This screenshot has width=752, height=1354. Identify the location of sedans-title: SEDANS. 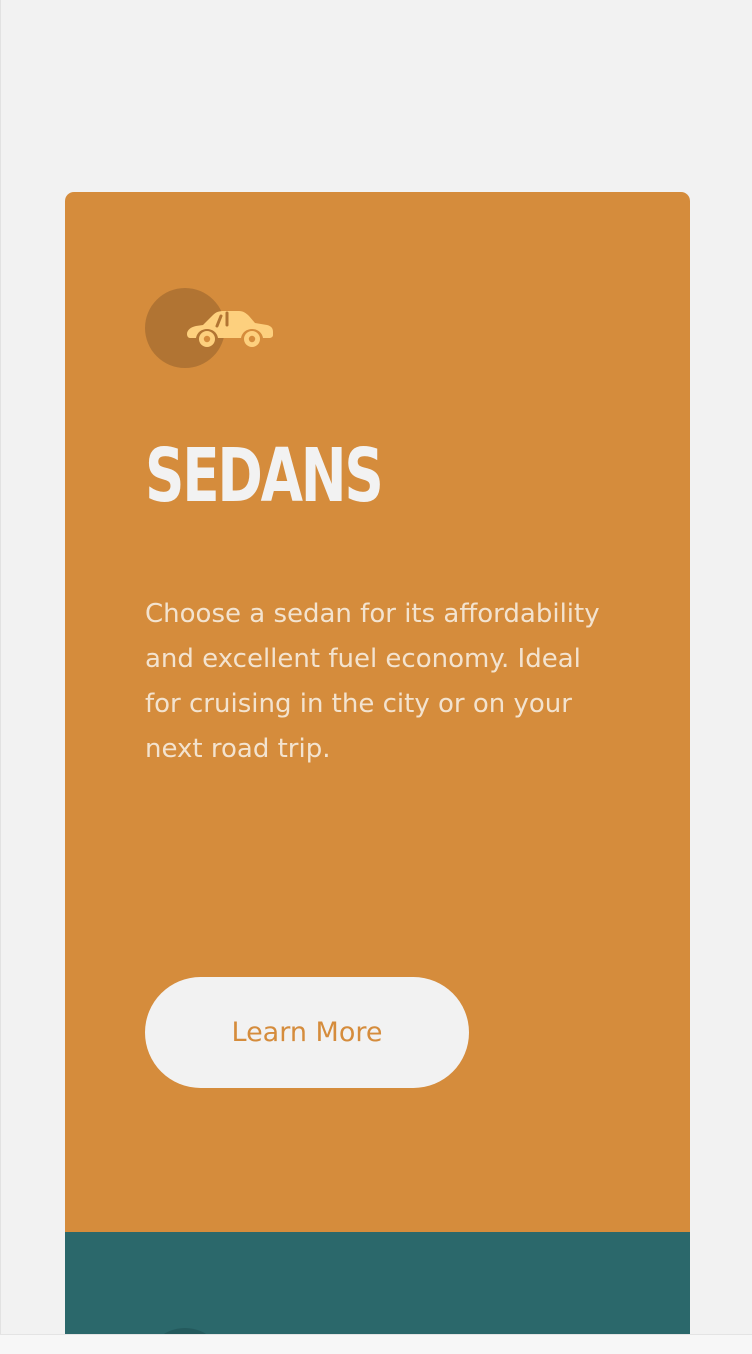
(264, 476).